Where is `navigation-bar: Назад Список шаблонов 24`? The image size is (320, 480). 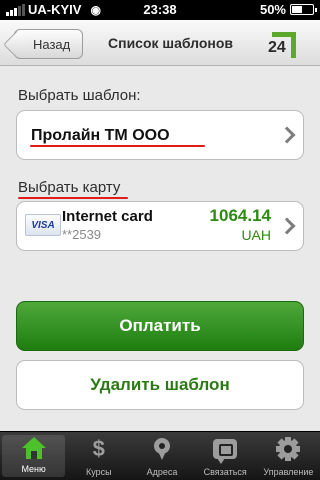
navigation-bar: Назад Список шаблонов 24 is located at coordinates (160, 43).